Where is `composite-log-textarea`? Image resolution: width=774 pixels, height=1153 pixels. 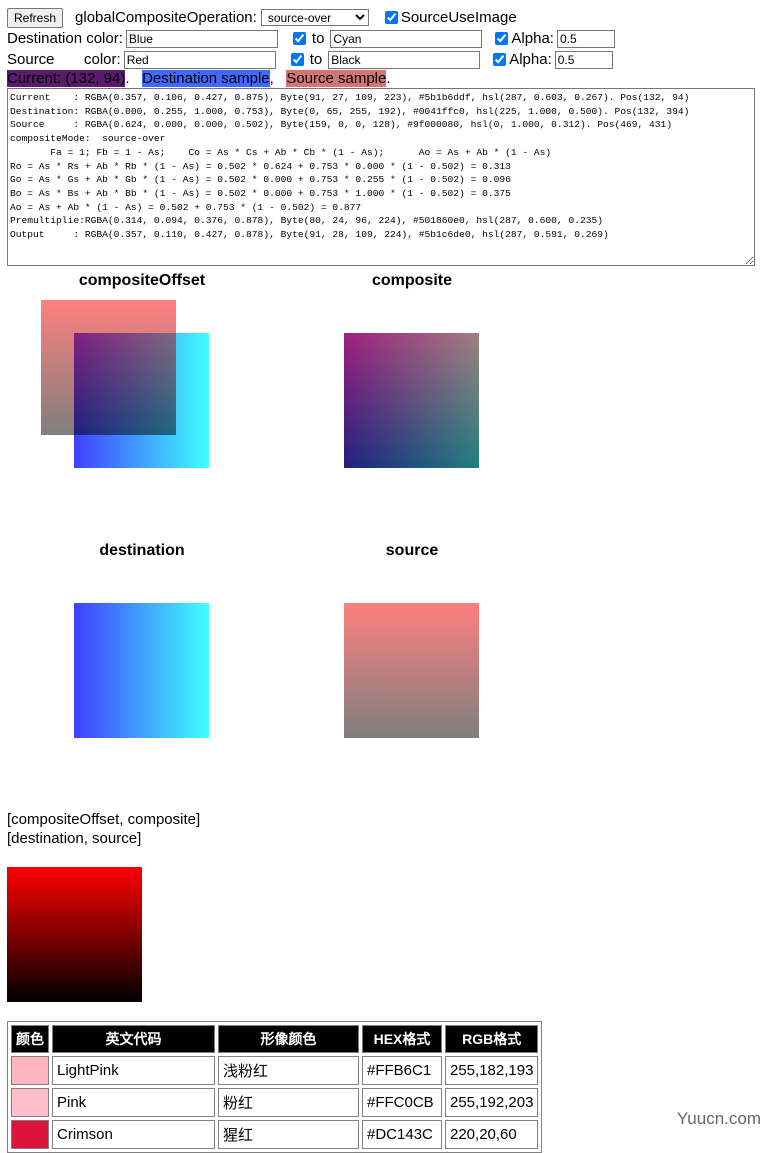 composite-log-textarea is located at coordinates (381, 177).